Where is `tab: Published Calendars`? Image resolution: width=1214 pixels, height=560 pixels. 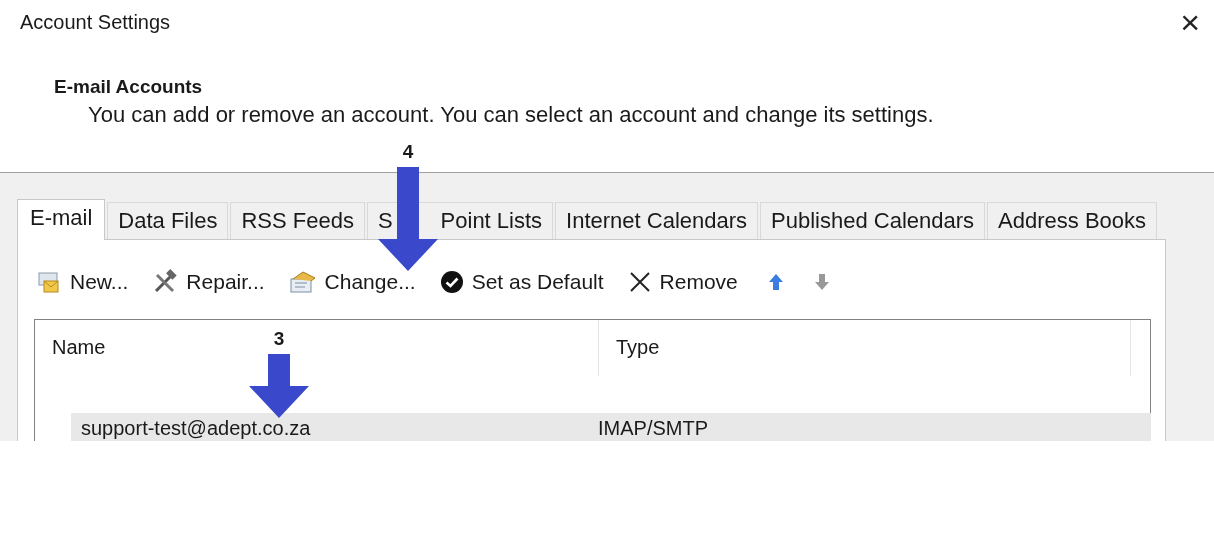
tab: Published Calendars is located at coordinates (873, 220).